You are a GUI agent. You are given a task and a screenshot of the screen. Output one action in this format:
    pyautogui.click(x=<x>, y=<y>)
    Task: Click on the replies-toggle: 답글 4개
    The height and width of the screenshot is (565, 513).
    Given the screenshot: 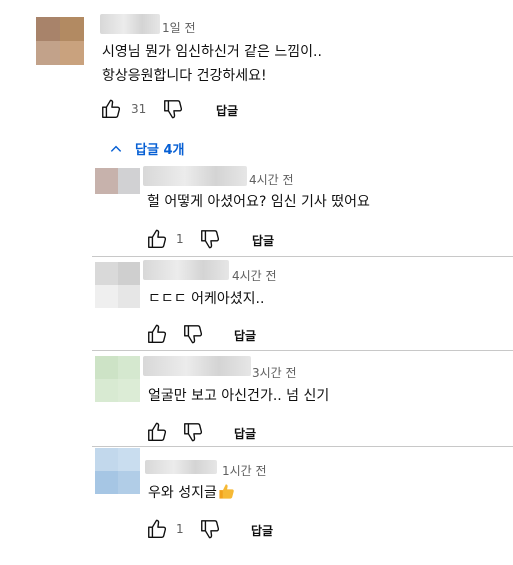 What is the action you would take?
    pyautogui.click(x=146, y=148)
    